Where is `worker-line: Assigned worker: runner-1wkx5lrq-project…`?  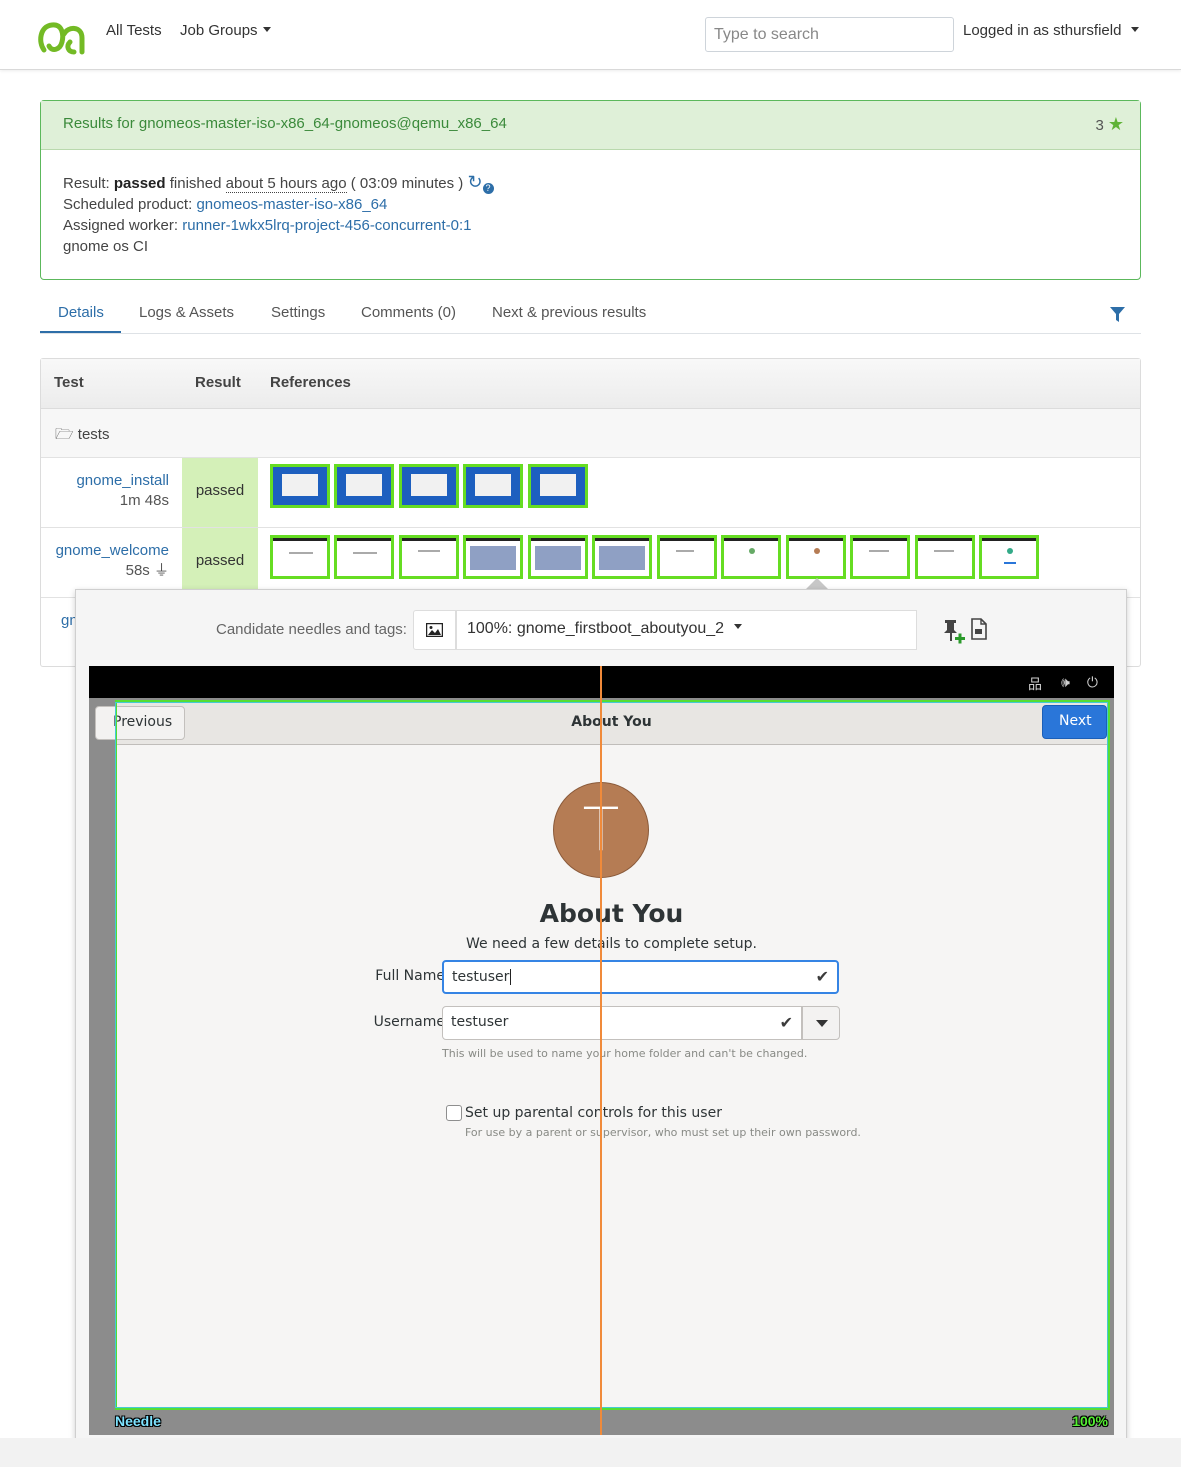 worker-line: Assigned worker: runner-1wkx5lrq-project… is located at coordinates (590, 225).